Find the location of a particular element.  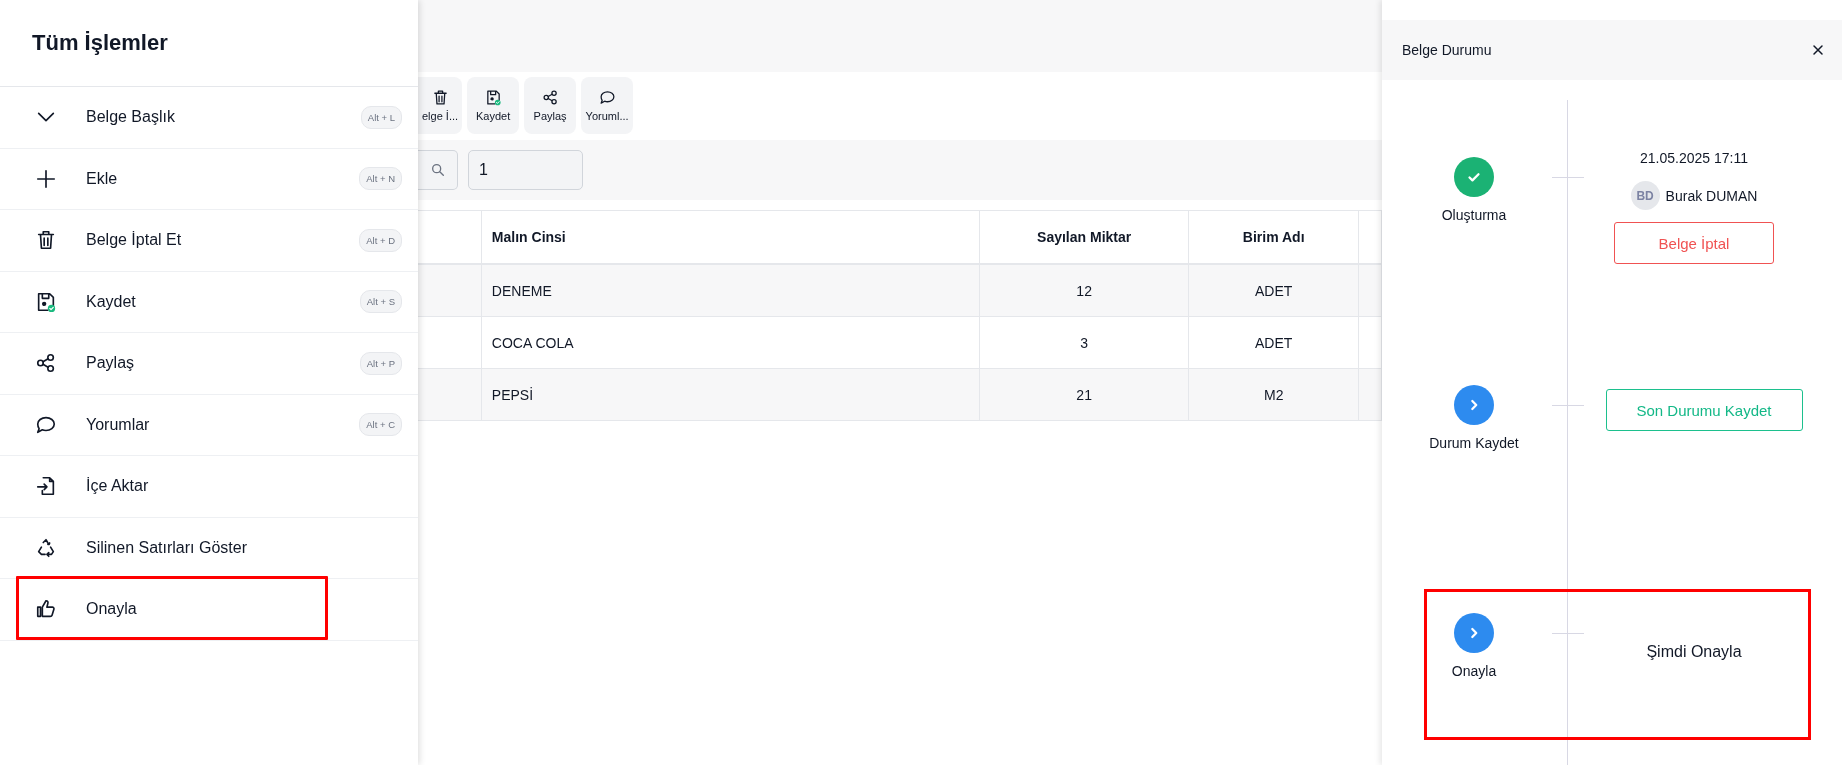

avatar: BD is located at coordinates (1645, 195).